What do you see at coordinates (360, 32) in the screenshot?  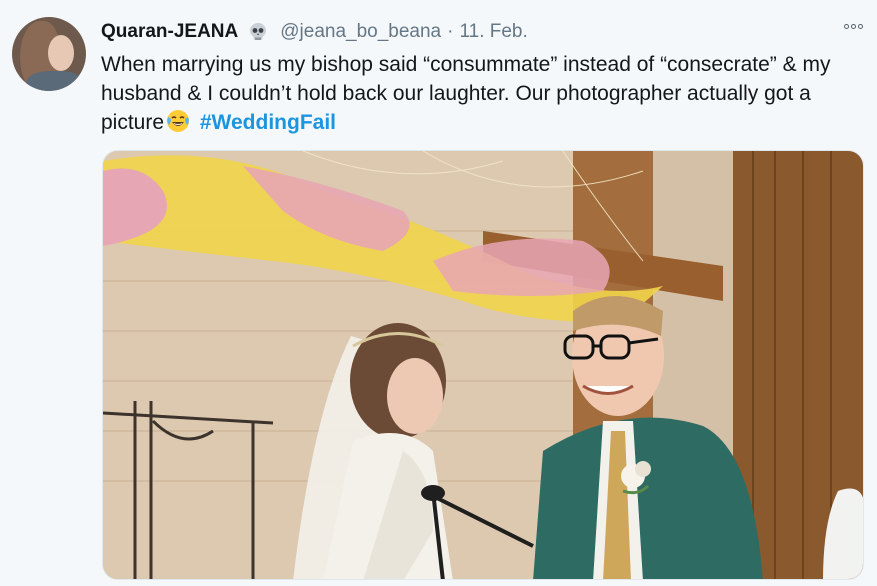 I see `author-handle: @jeana_bo_beana` at bounding box center [360, 32].